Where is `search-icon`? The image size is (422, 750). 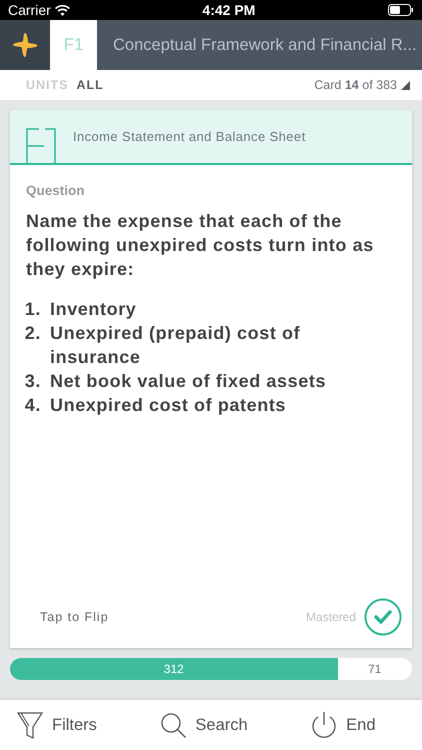
search-icon is located at coordinates (173, 725).